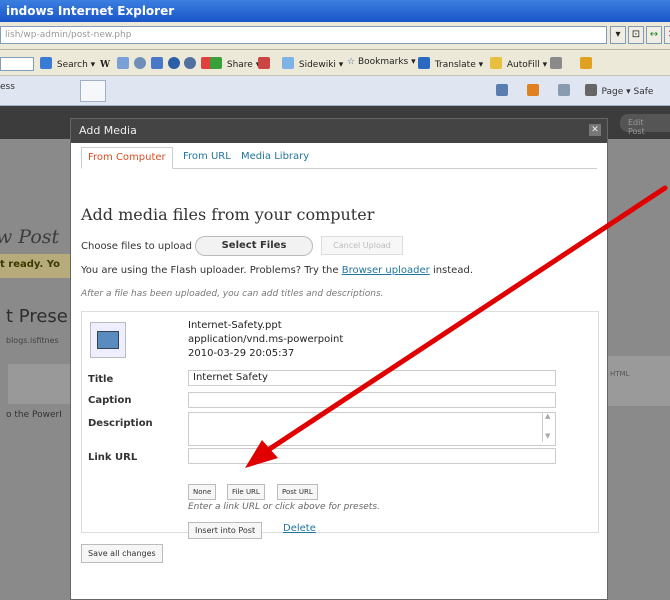  I want to click on presentation-icon, so click(108, 340).